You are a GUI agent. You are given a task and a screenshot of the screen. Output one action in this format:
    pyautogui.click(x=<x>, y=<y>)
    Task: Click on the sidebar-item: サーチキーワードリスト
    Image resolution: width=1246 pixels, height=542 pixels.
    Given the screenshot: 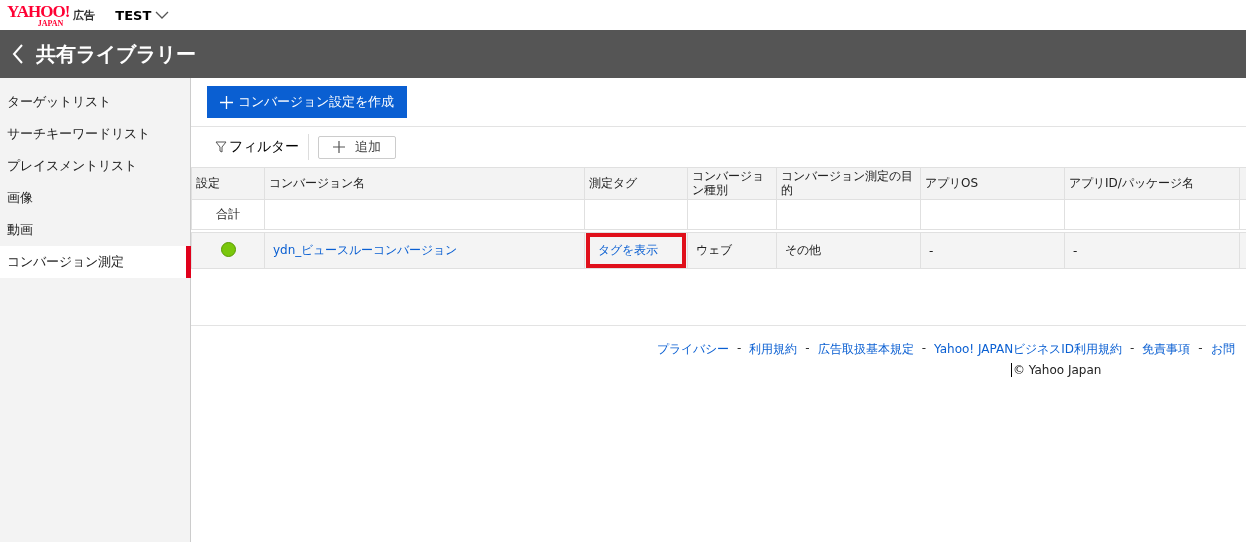 What is the action you would take?
    pyautogui.click(x=95, y=134)
    